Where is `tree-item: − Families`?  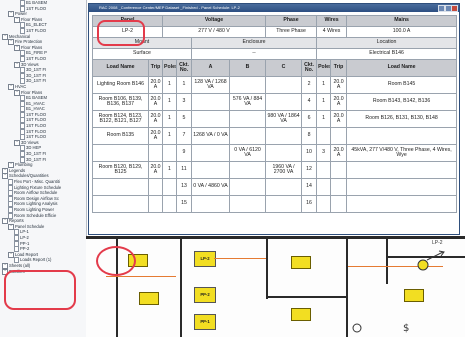 tree-item: − Families is located at coordinates (43, 271).